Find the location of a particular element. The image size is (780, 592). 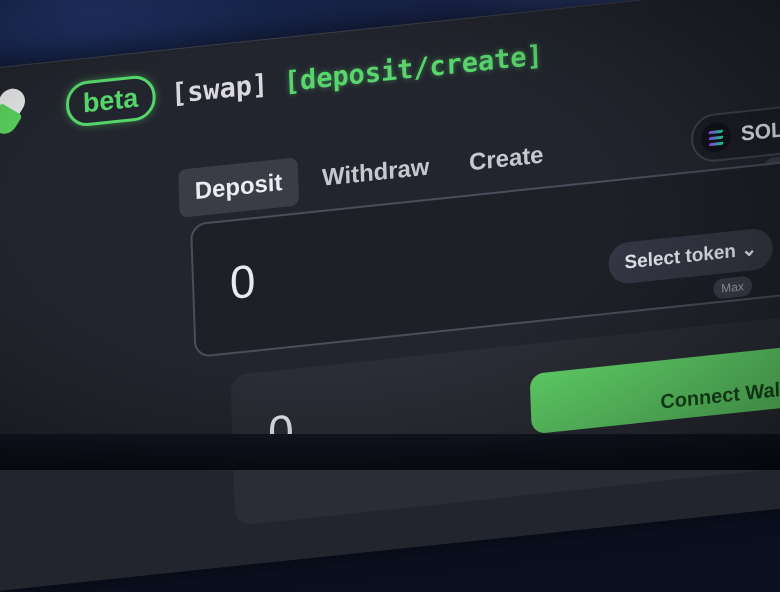

beta-badge: beta is located at coordinates (110, 101).